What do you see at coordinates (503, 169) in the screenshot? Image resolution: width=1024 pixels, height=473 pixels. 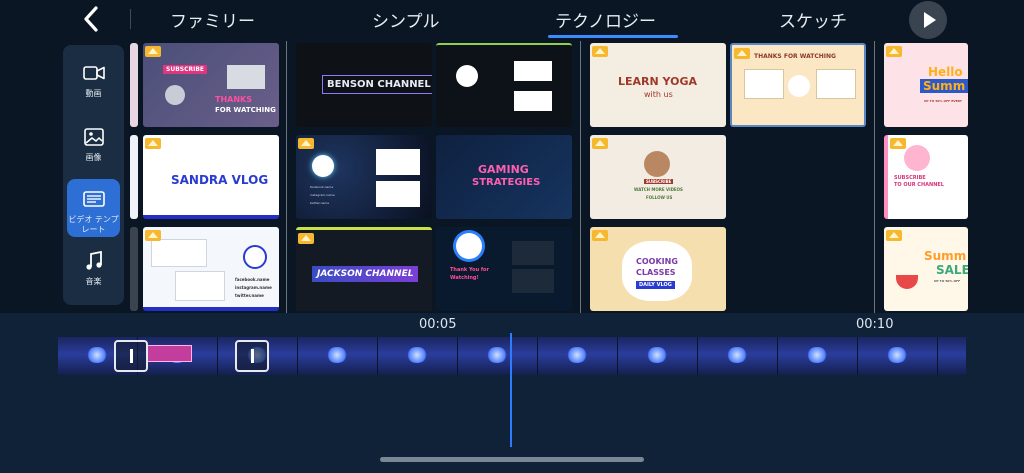 I see `template-text: GAMING` at bounding box center [503, 169].